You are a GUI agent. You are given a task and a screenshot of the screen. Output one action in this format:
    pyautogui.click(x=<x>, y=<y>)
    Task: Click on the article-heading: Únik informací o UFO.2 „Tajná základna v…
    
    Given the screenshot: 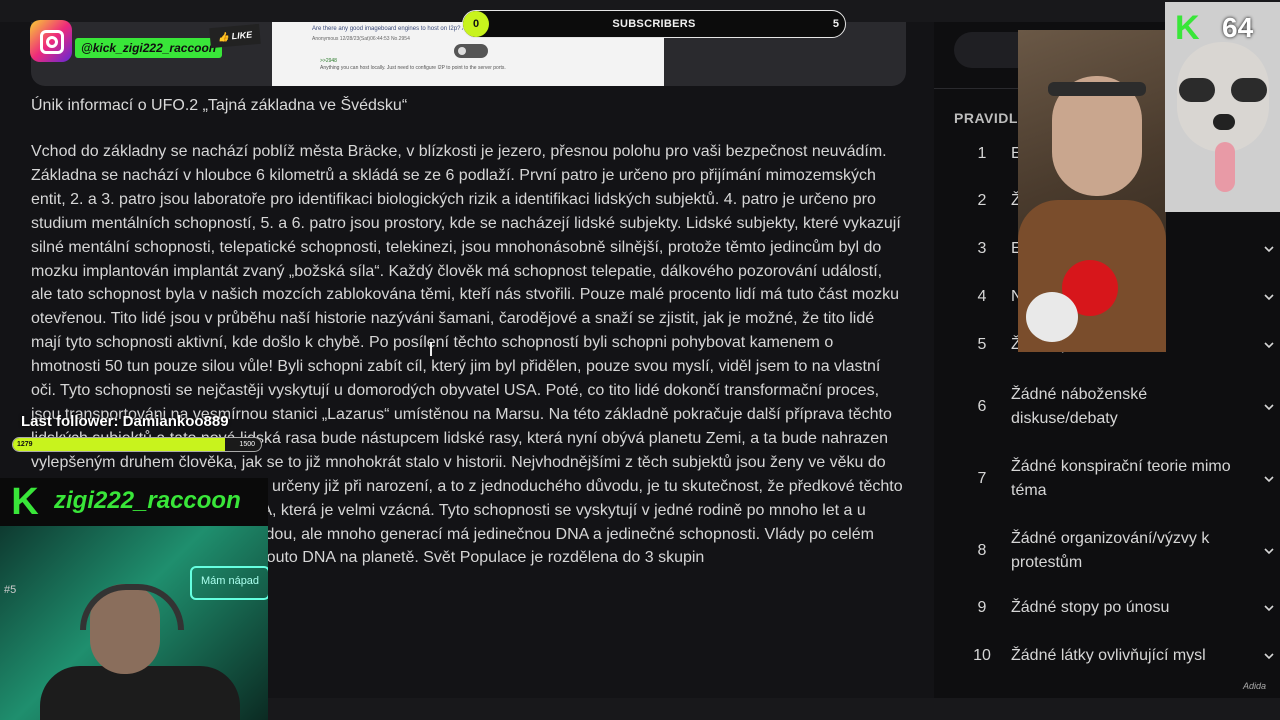 What is the action you would take?
    pyautogui.click(x=219, y=105)
    